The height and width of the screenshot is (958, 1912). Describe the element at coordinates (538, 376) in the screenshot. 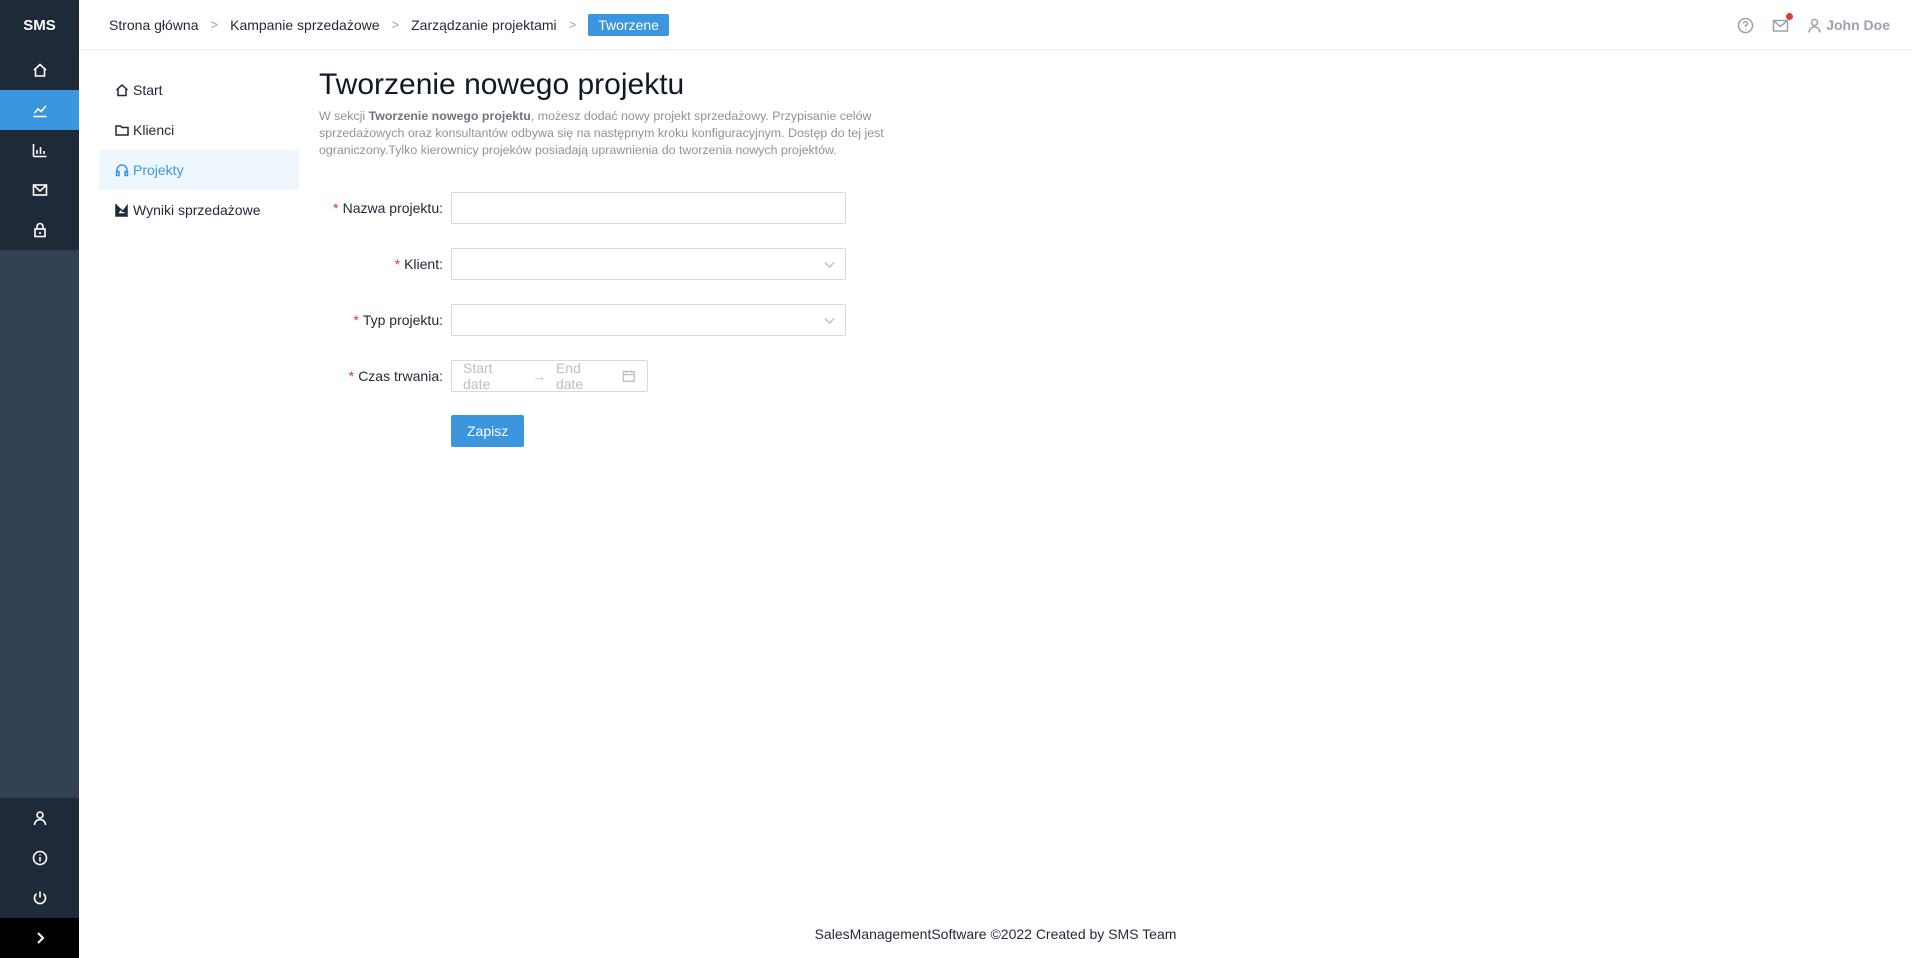

I see `range-arrow: →` at that location.